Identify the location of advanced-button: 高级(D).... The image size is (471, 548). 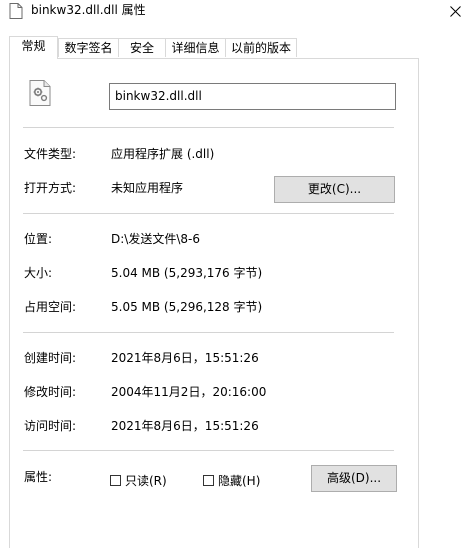
(354, 478).